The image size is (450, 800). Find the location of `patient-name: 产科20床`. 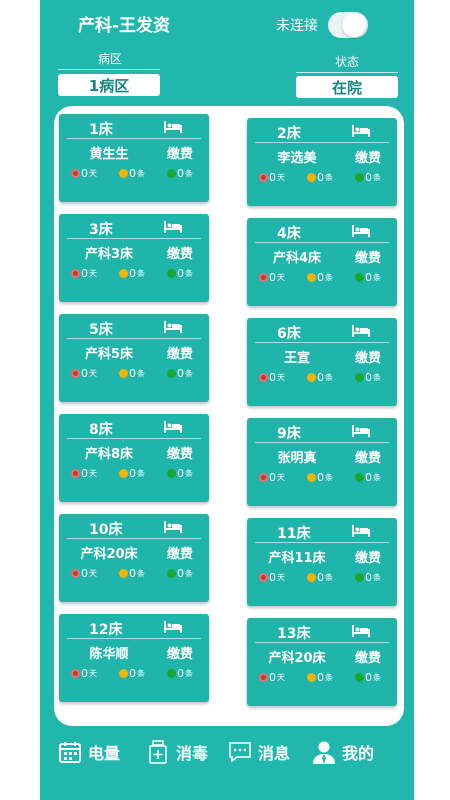

patient-name: 产科20床 is located at coordinates (109, 554).